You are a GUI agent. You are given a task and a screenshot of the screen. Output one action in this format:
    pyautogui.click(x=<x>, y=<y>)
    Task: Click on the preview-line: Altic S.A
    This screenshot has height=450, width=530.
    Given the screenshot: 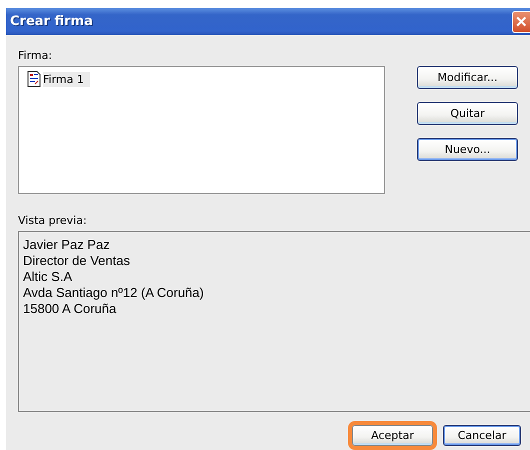 What is the action you would take?
    pyautogui.click(x=48, y=277)
    